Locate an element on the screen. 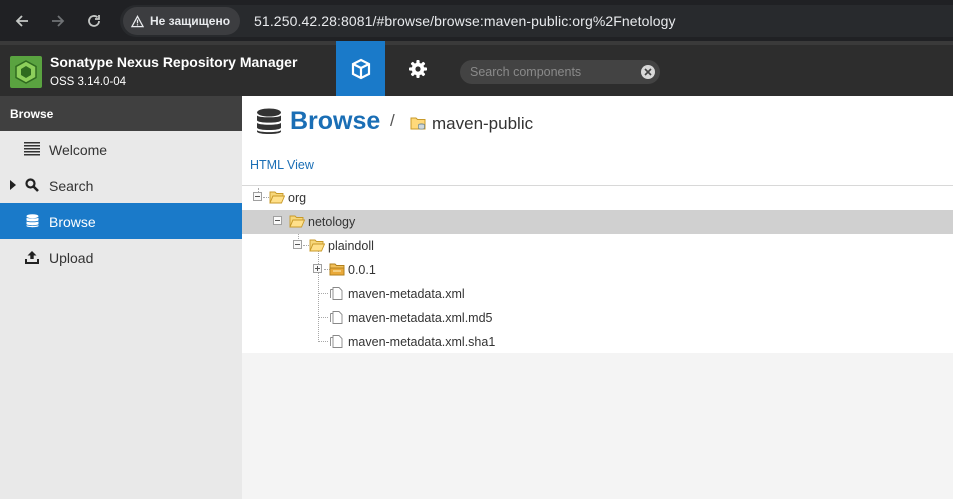  tree-node-netology: netology is located at coordinates (597, 222).